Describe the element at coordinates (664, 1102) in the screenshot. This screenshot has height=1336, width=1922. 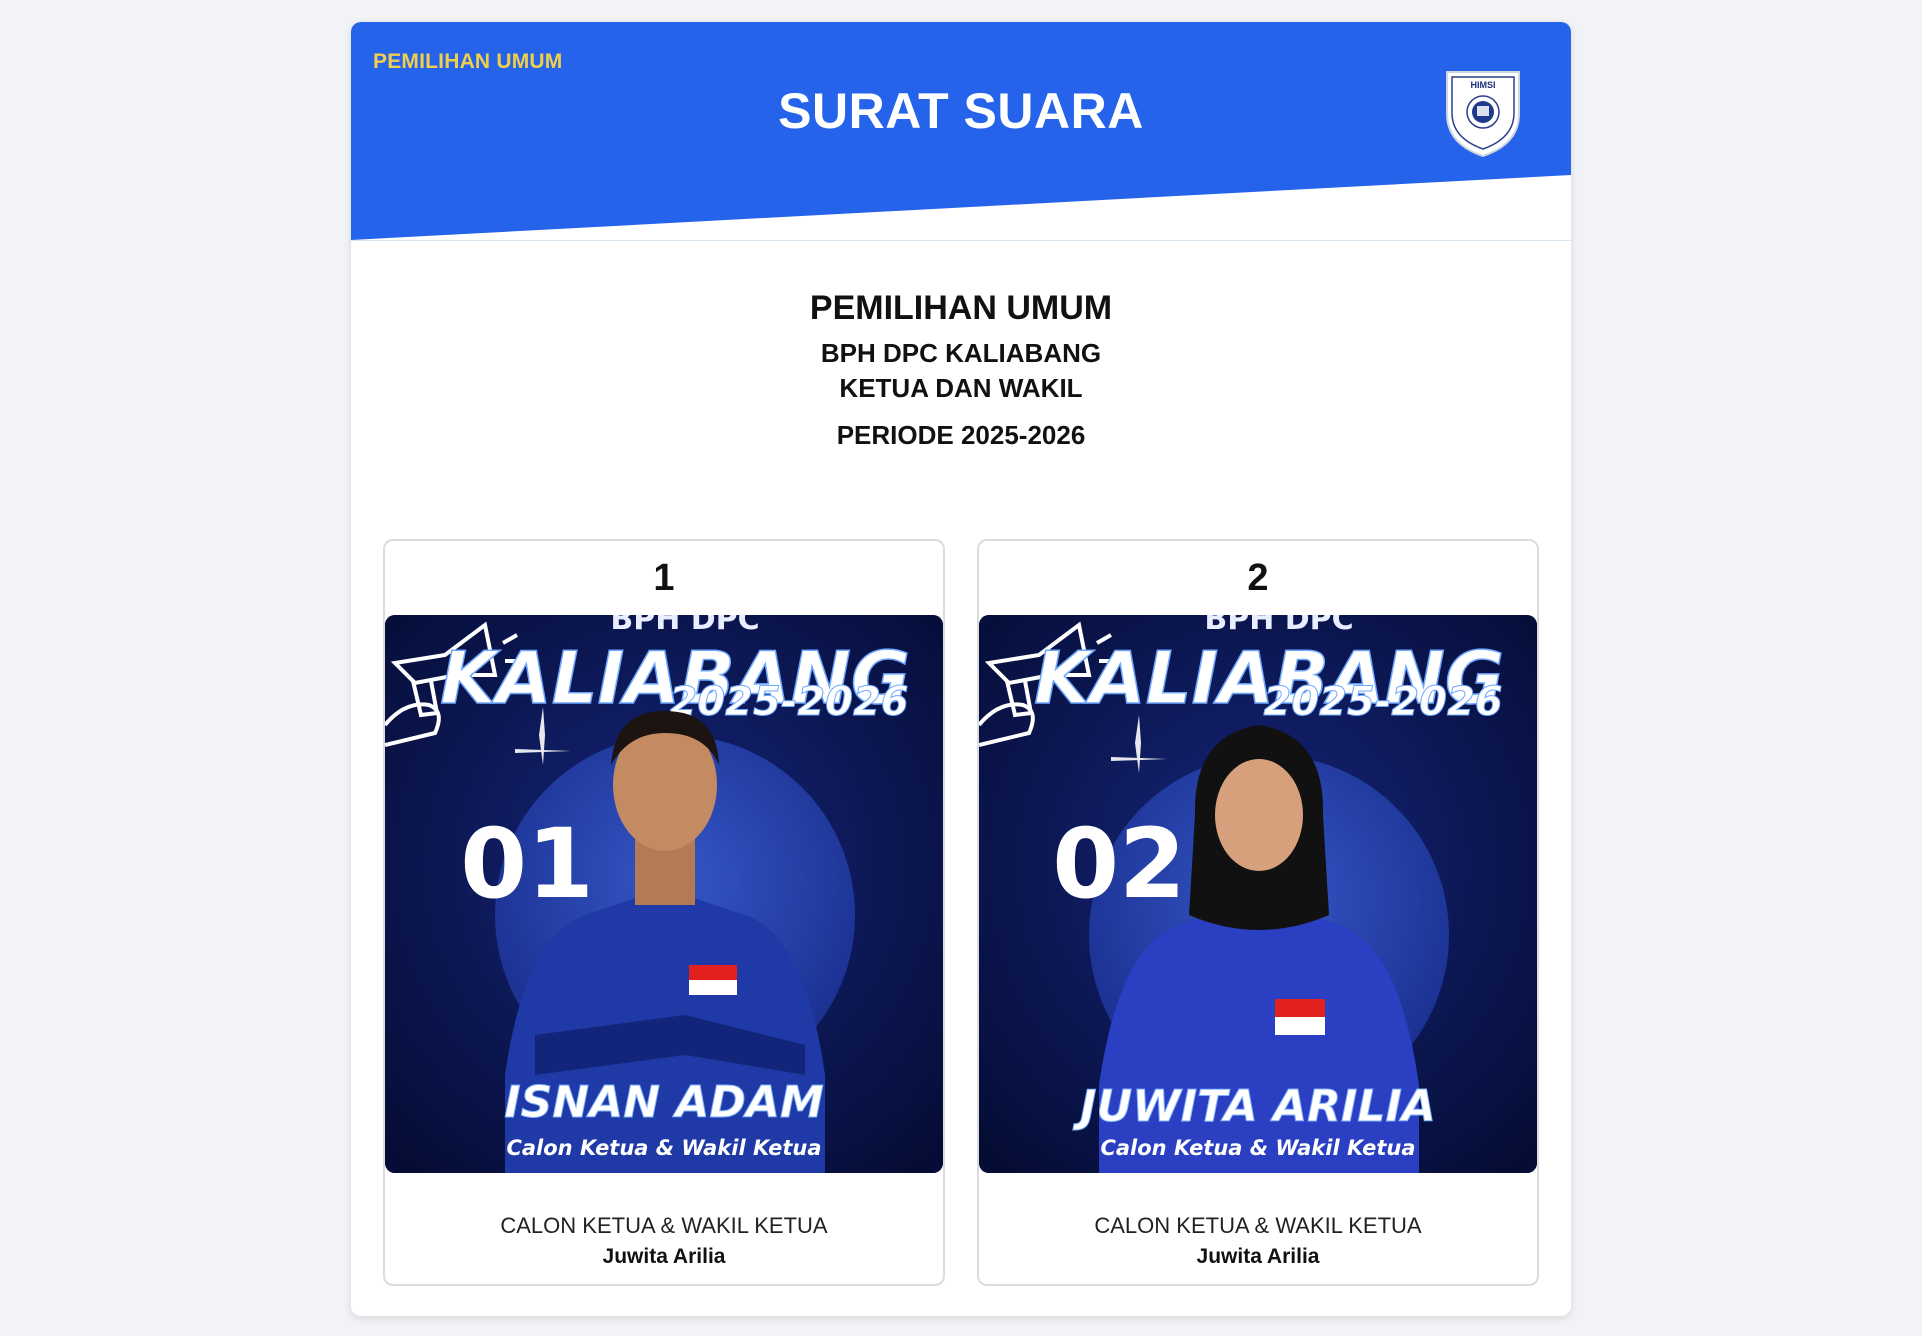
I see `poster-candidate-name: ISNAN ADAM` at that location.